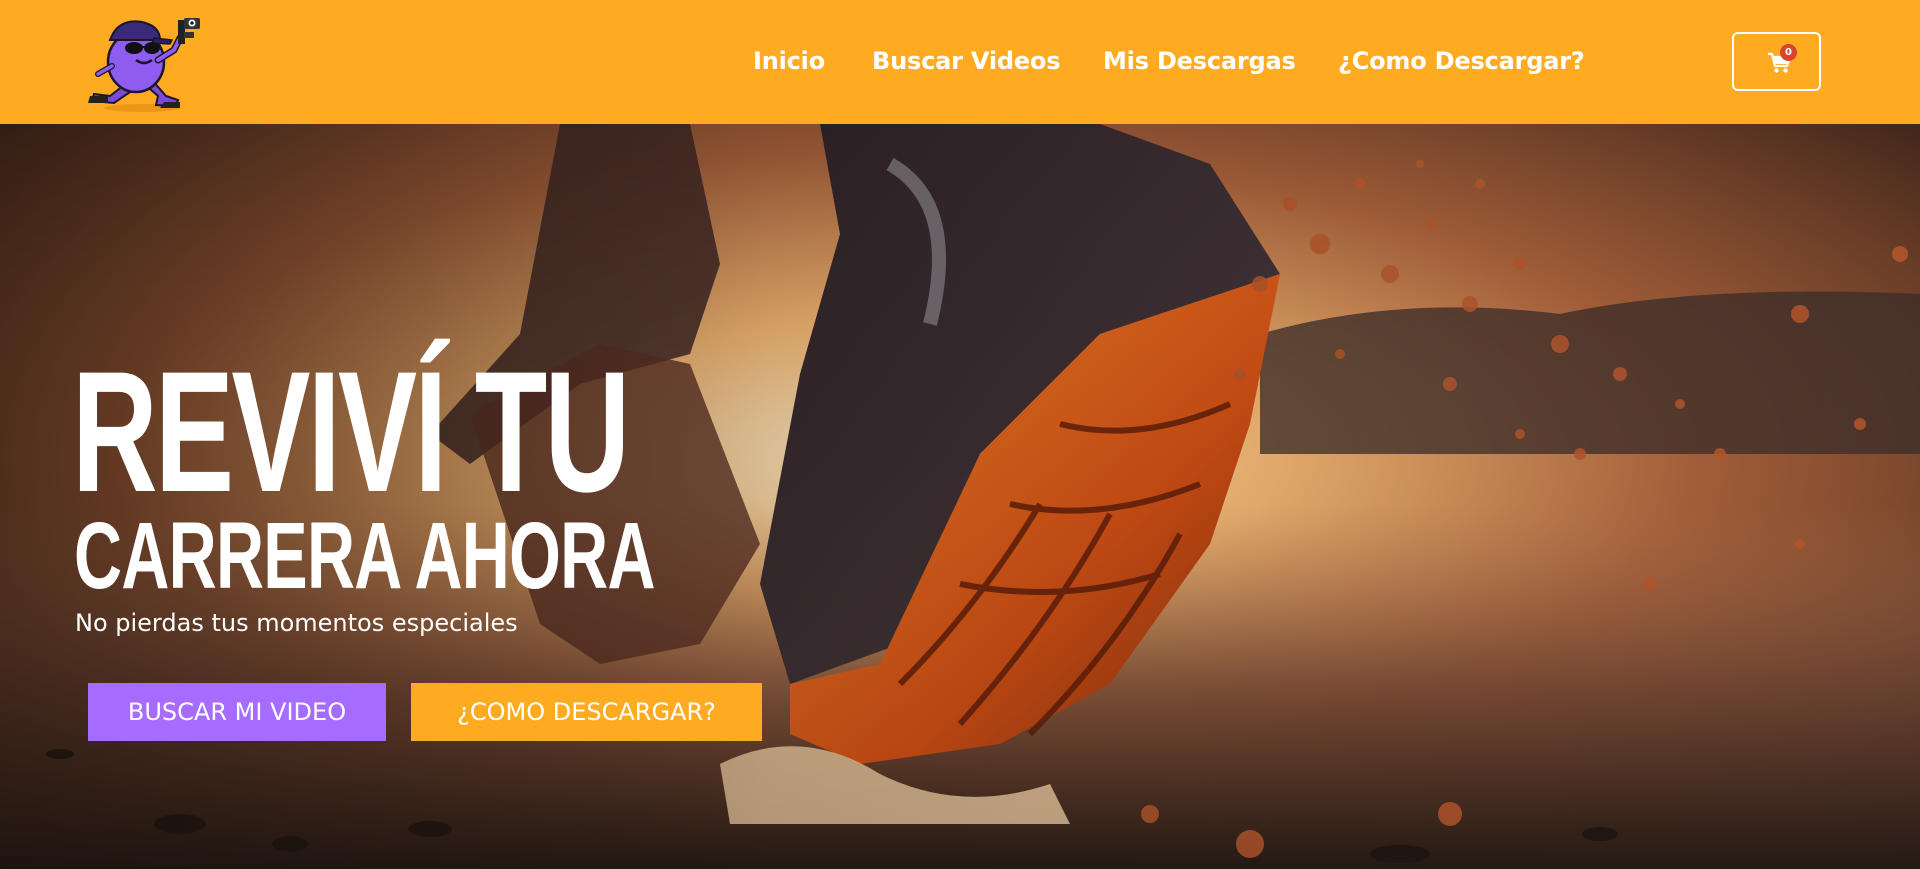  Describe the element at coordinates (237, 712) in the screenshot. I see `search-video-button: BUSCAR MI VIDEO` at that location.